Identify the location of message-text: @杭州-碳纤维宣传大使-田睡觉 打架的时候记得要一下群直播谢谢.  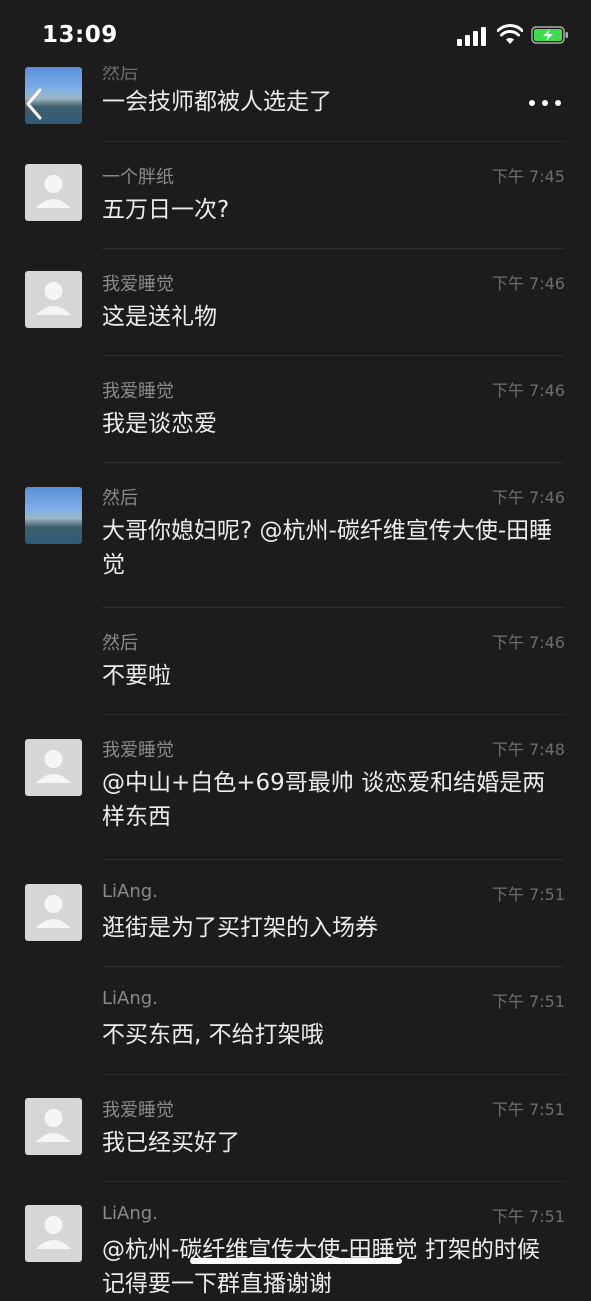
(321, 1267).